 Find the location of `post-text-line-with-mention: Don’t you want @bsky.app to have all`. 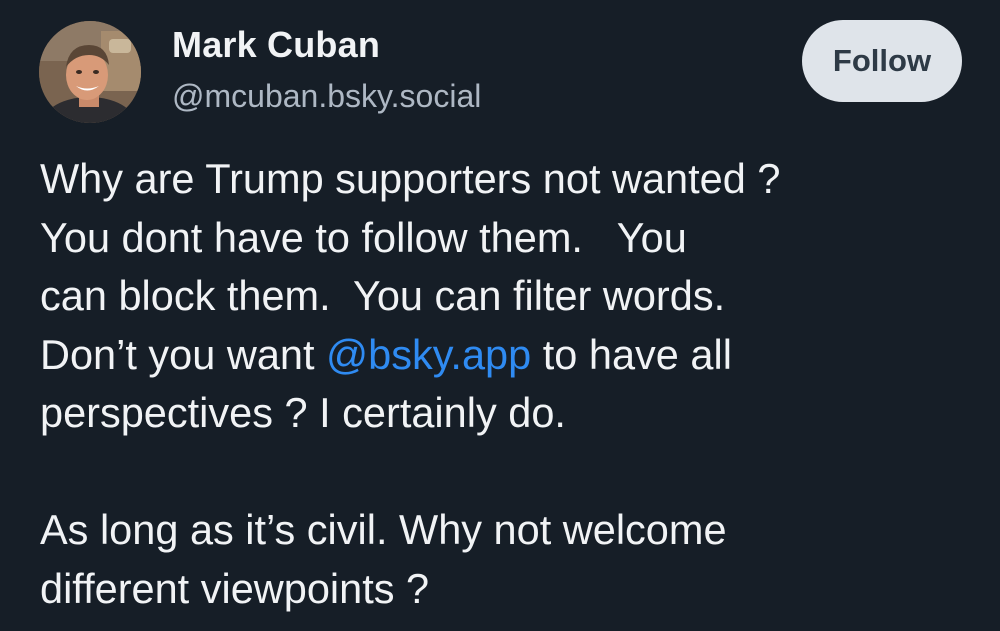

post-text-line-with-mention: Don’t you want @bsky.app to have all is located at coordinates (510, 355).